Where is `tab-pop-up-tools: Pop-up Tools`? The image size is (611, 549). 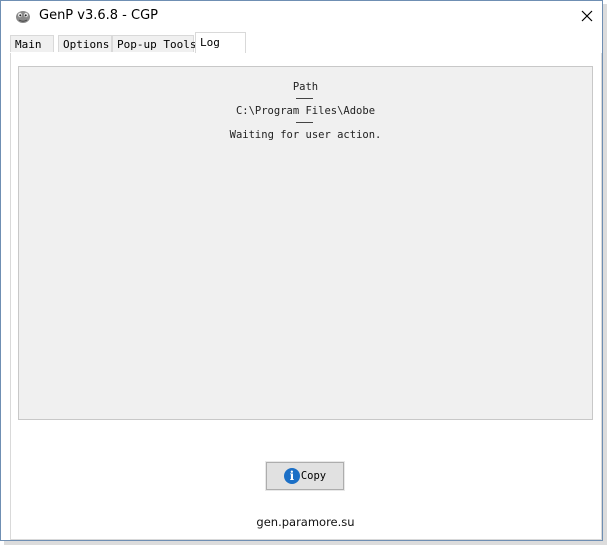 tab-pop-up-tools: Pop-up Tools is located at coordinates (154, 43).